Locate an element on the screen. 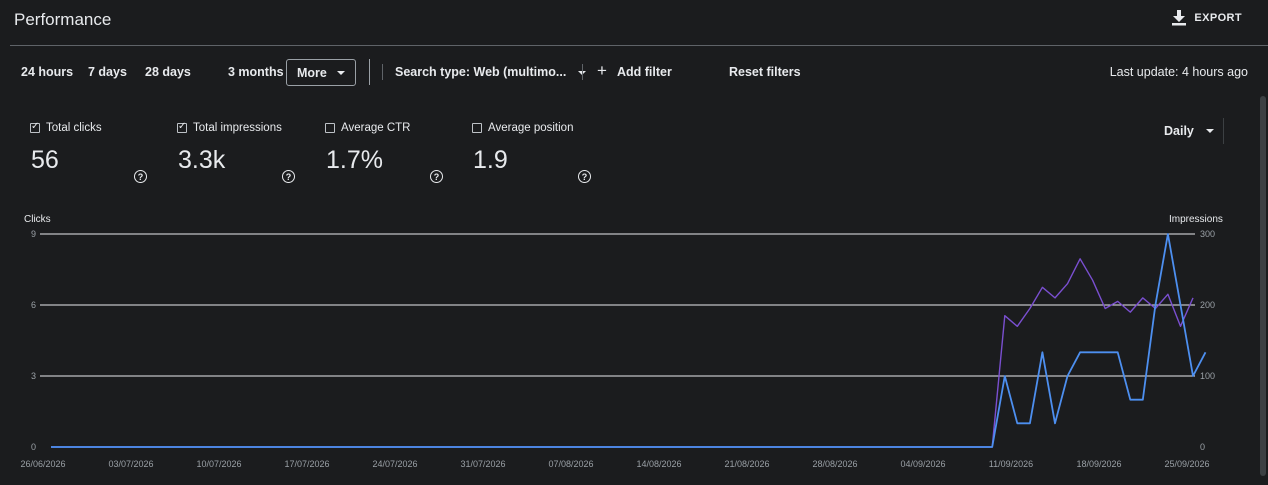 The height and width of the screenshot is (485, 1268). left-axis-title: Clicks is located at coordinates (37, 219).